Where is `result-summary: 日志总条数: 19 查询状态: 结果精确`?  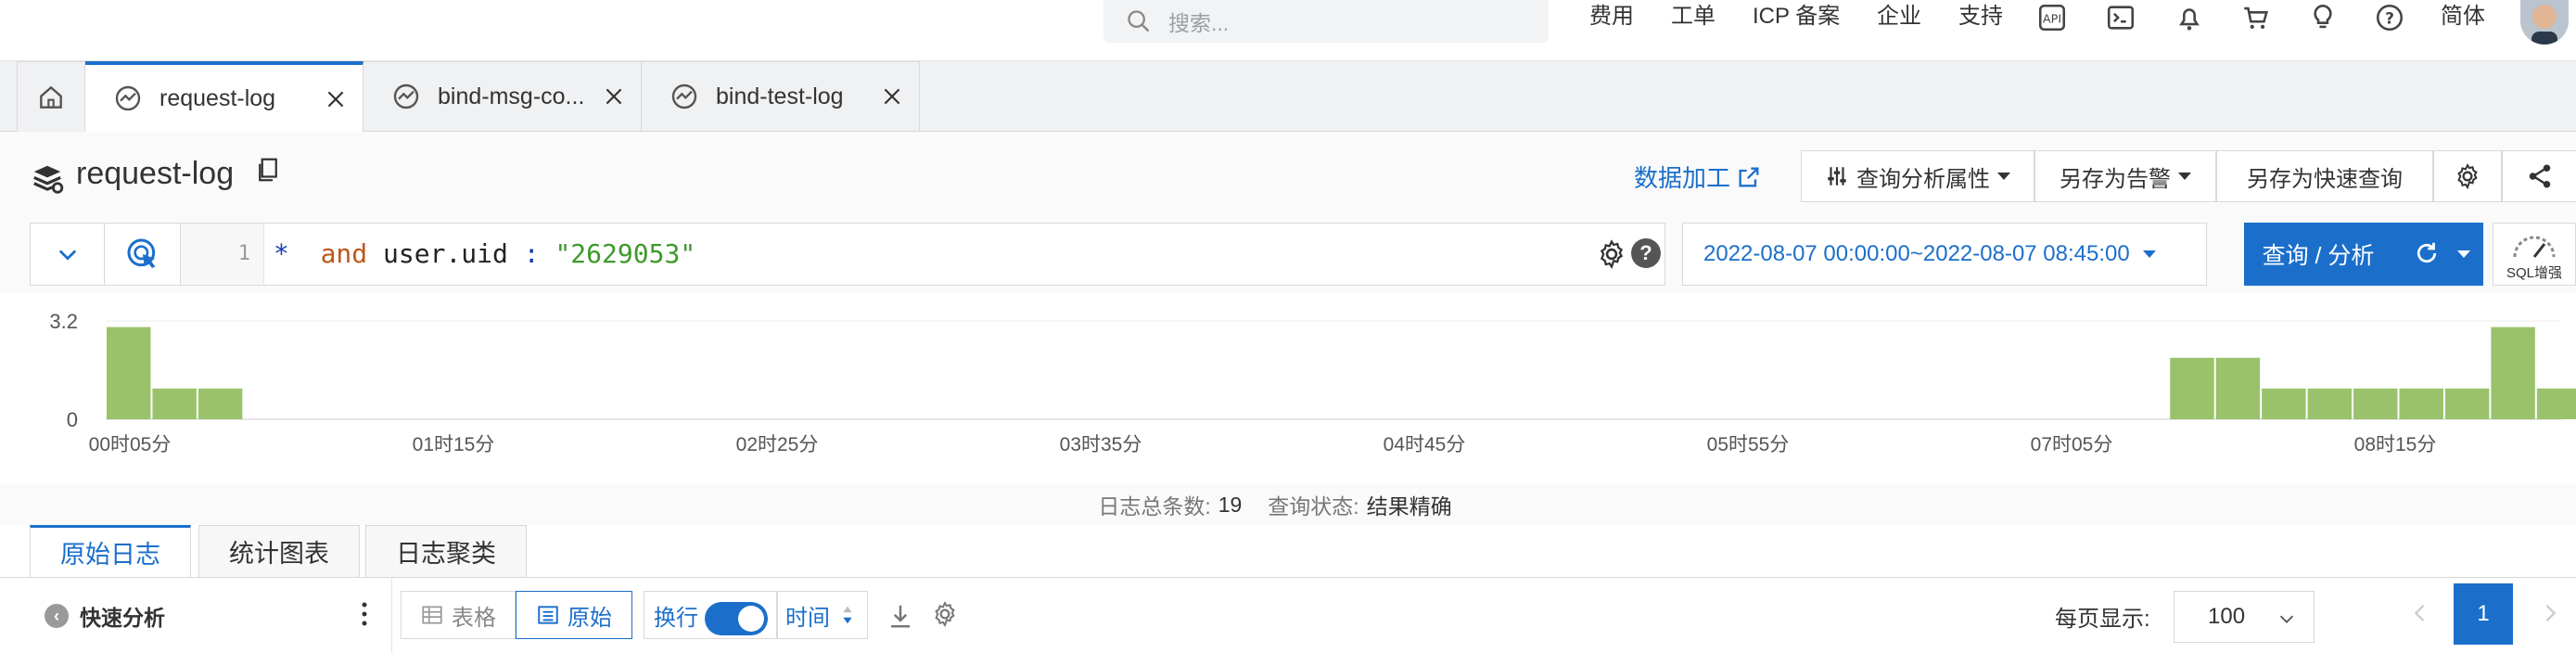 result-summary: 日志总条数: 19 查询状态: 结果精确 is located at coordinates (1288, 505).